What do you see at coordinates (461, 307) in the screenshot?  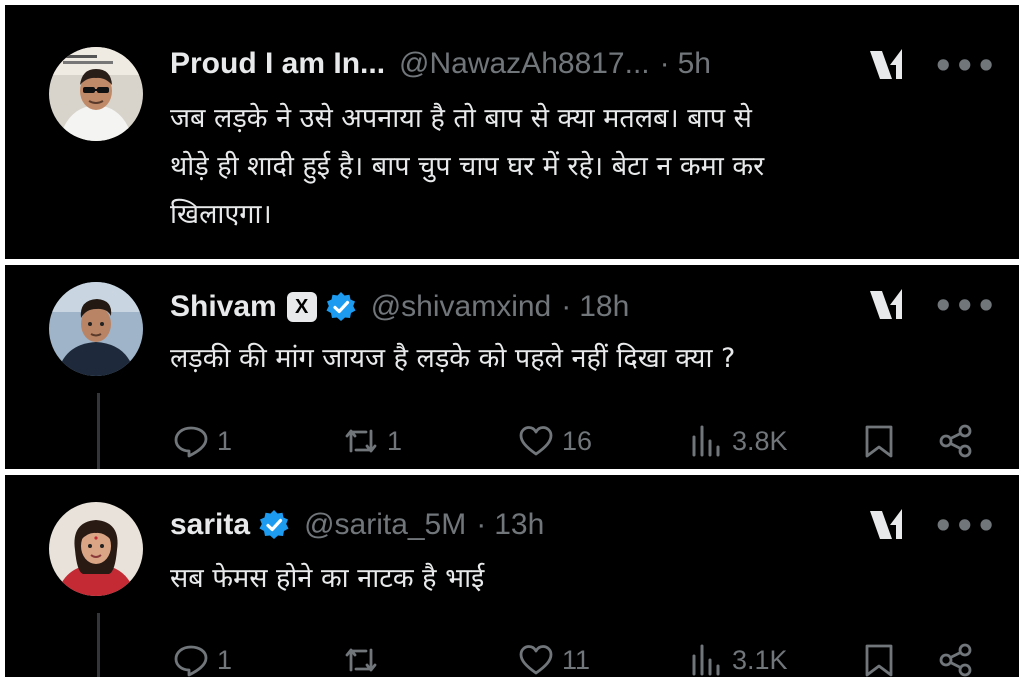 I see `author-handle: @shivamxind` at bounding box center [461, 307].